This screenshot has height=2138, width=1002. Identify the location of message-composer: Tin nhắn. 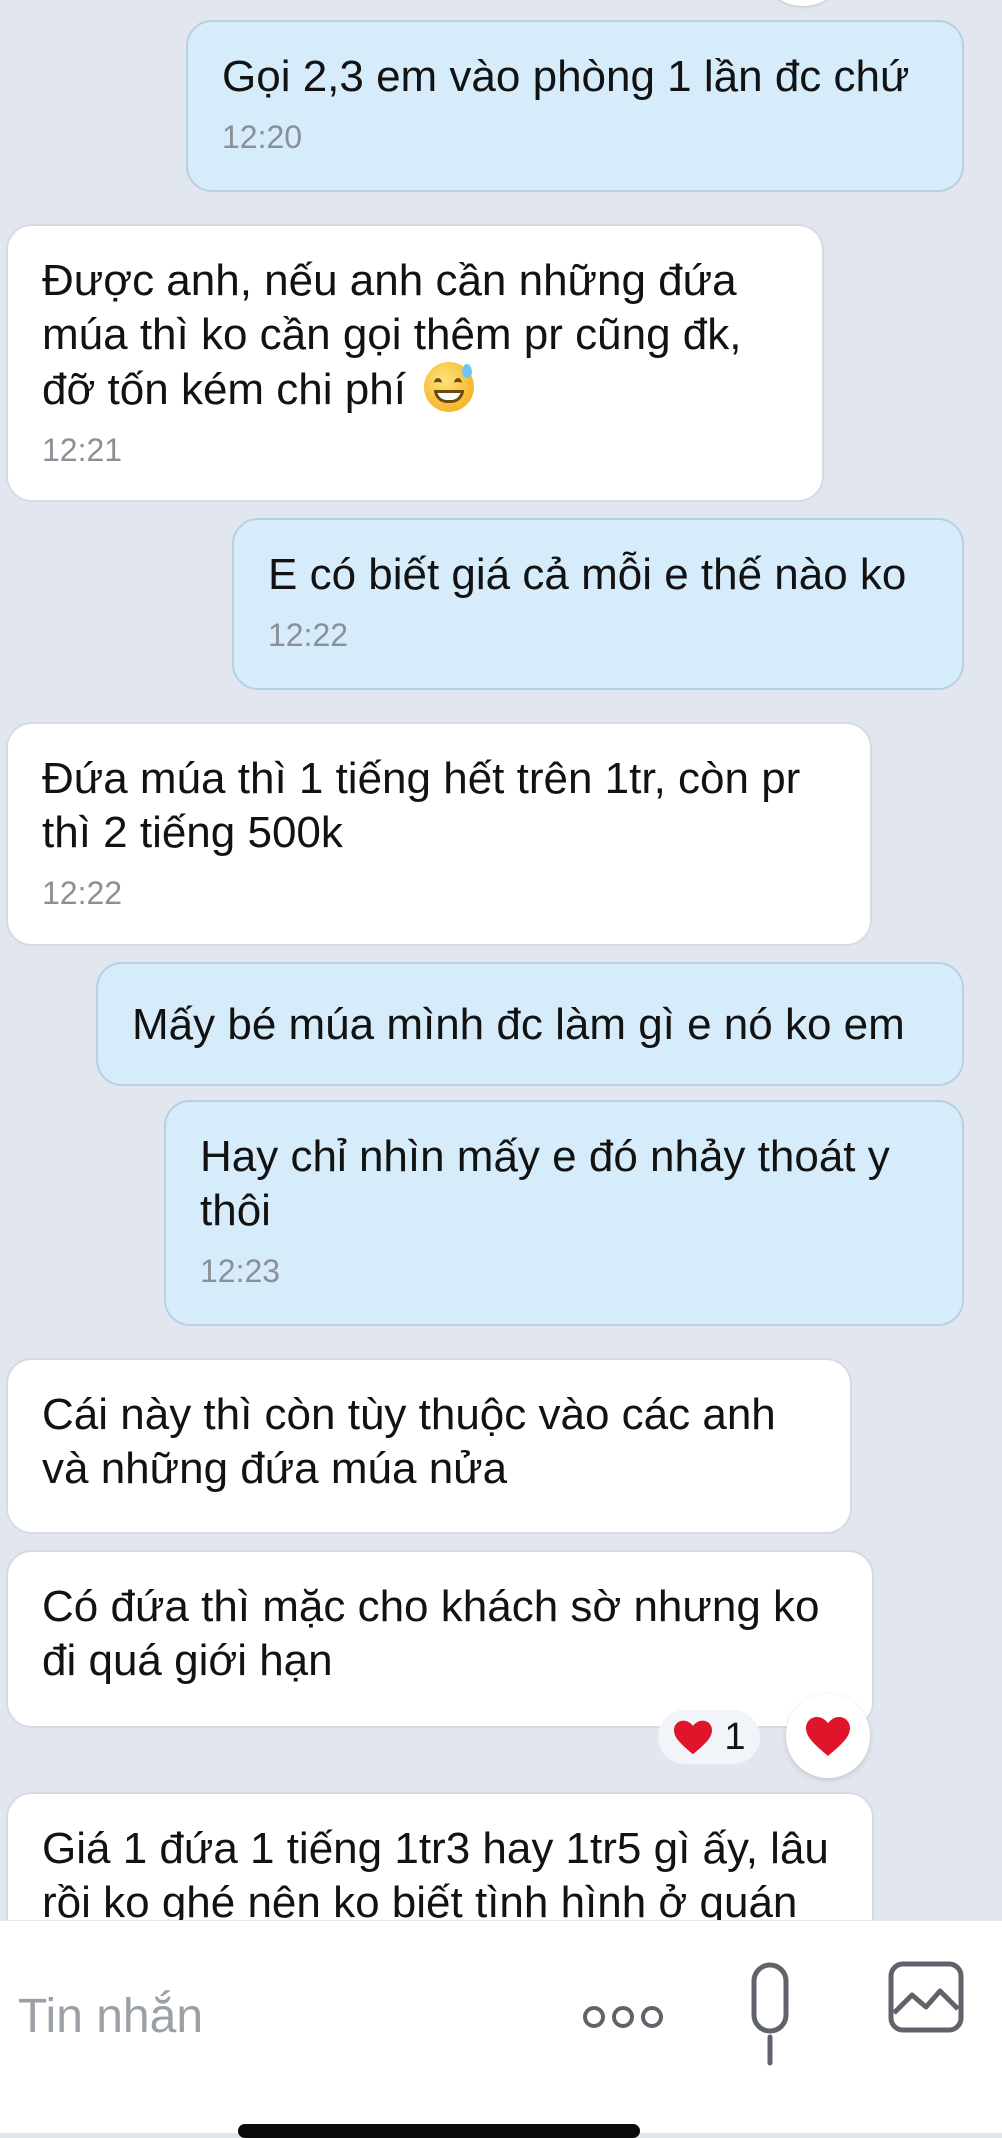
(501, 2026).